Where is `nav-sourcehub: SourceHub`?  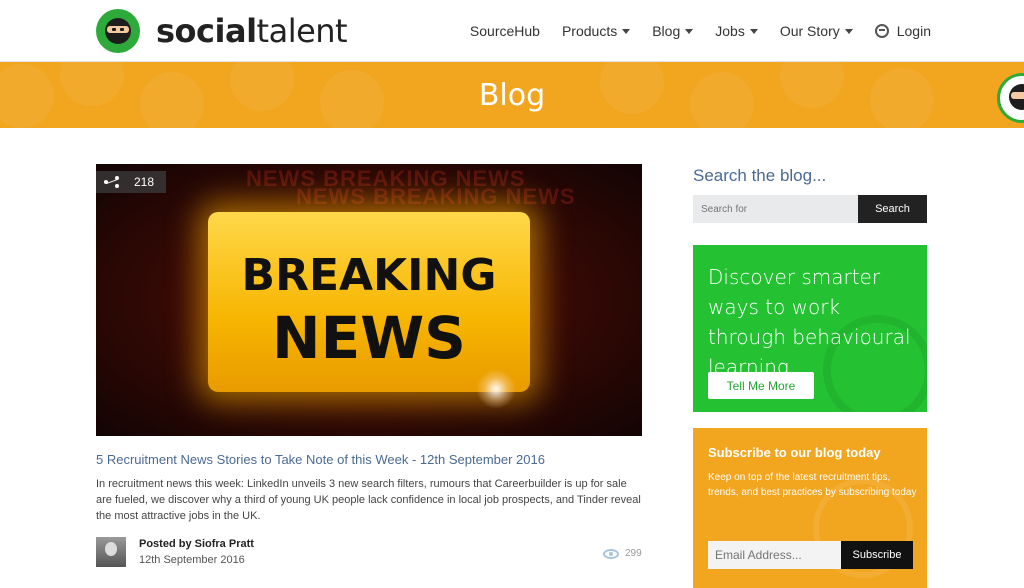 nav-sourcehub: SourceHub is located at coordinates (505, 31).